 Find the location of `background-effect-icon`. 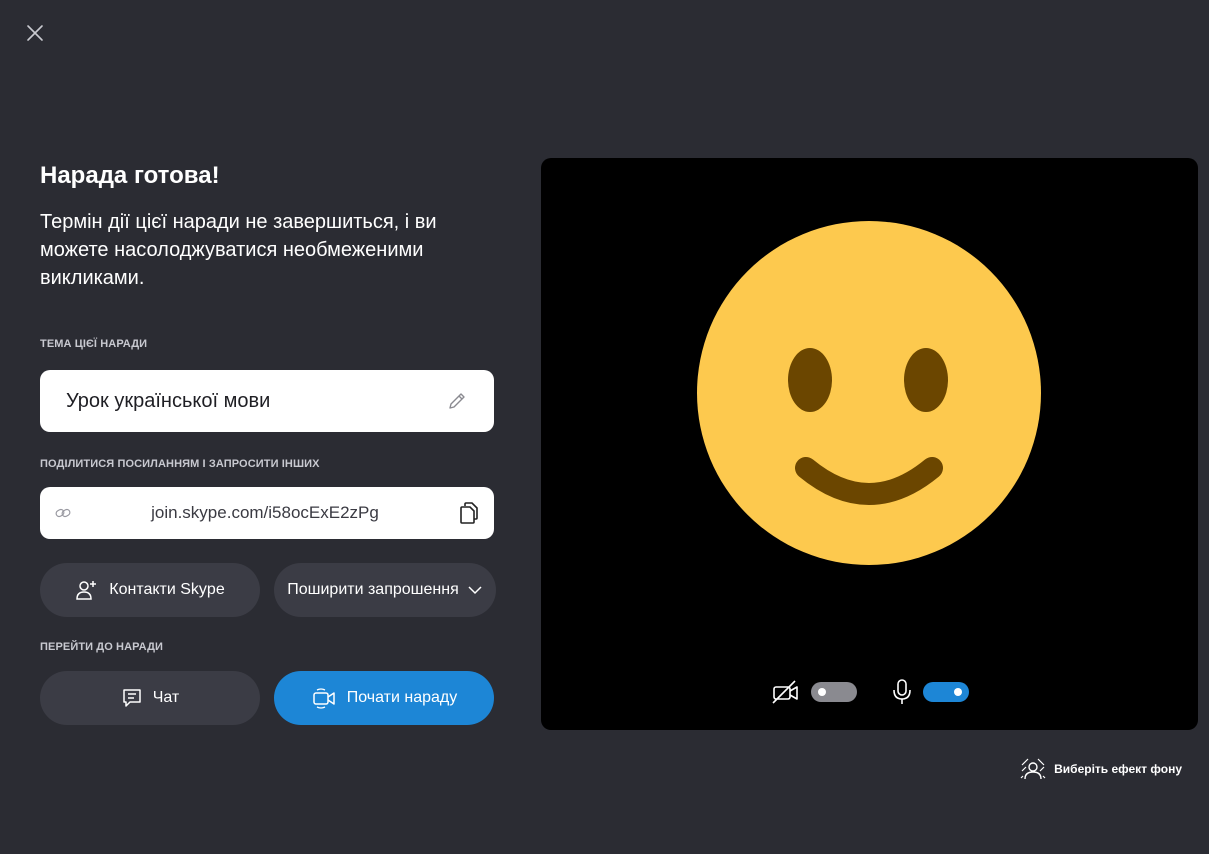

background-effect-icon is located at coordinates (1033, 769).